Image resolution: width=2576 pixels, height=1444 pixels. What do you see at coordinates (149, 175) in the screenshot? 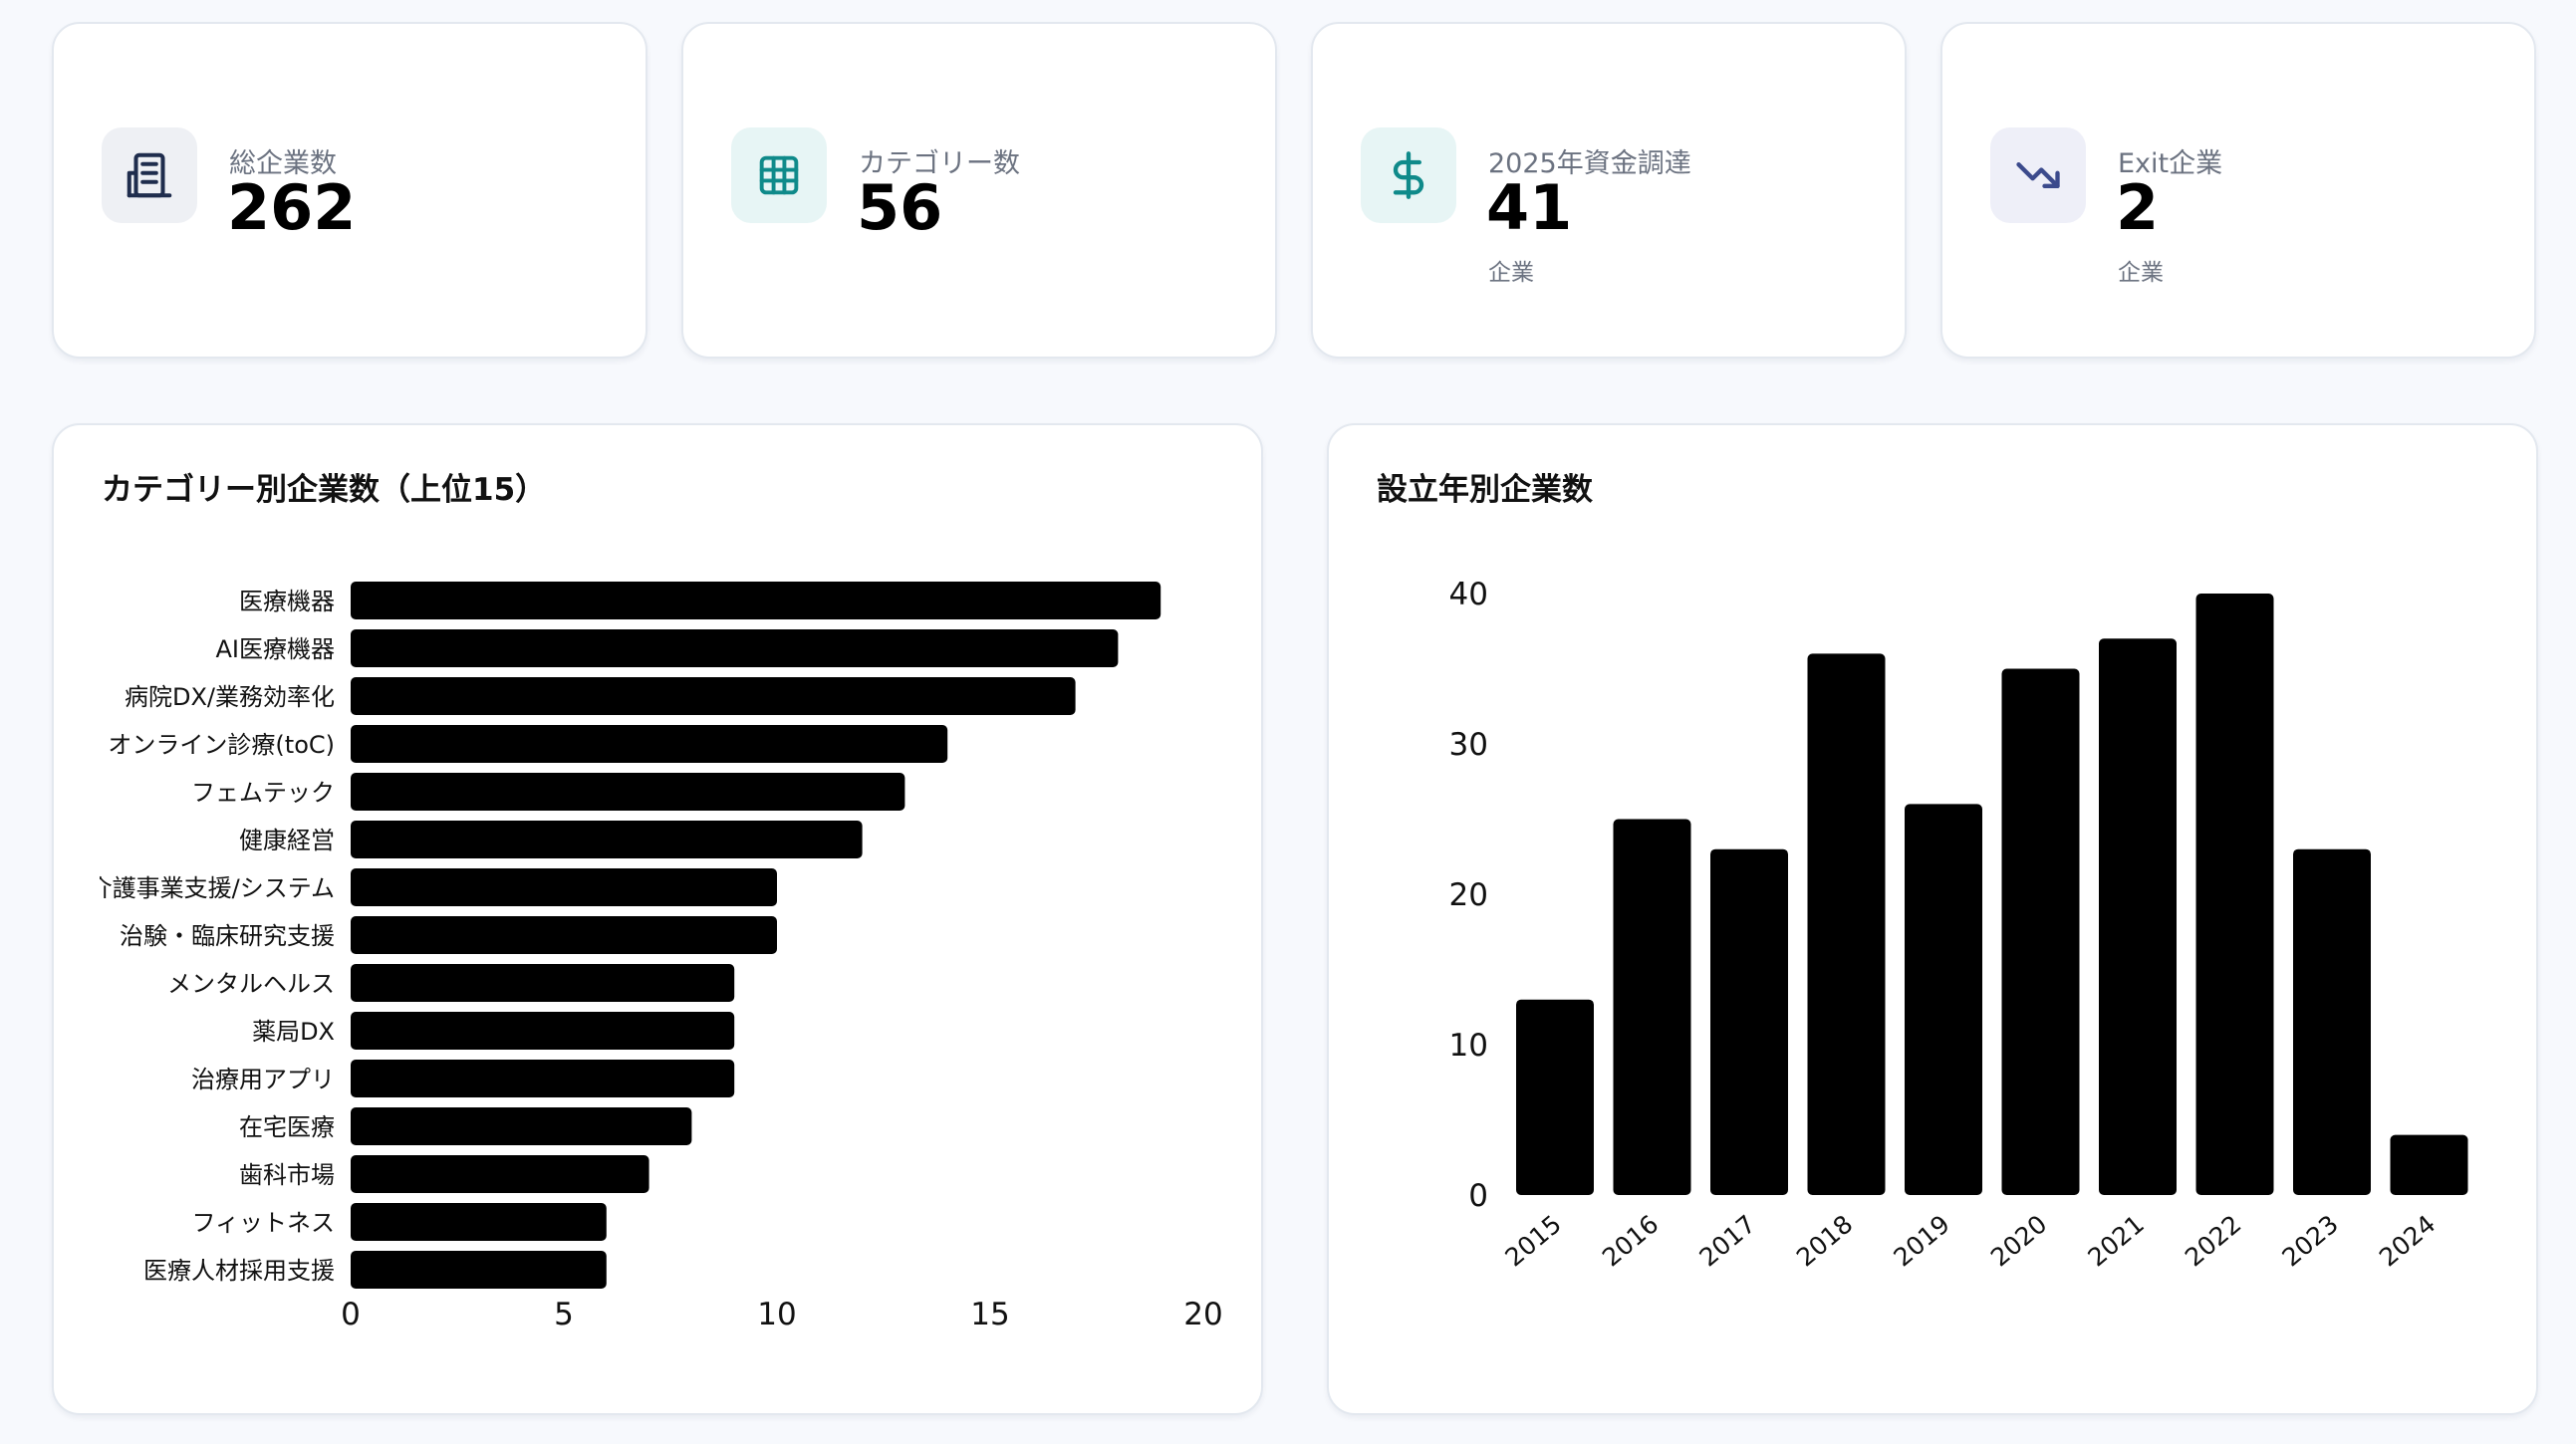
I see `building-icon` at bounding box center [149, 175].